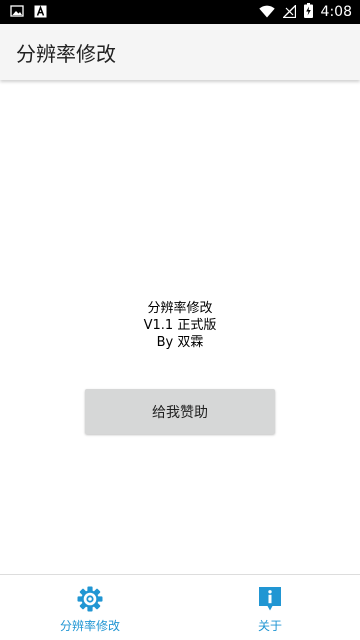 The image size is (360, 640). Describe the element at coordinates (66, 53) in the screenshot. I see `page-title: 分辨率修改` at that location.